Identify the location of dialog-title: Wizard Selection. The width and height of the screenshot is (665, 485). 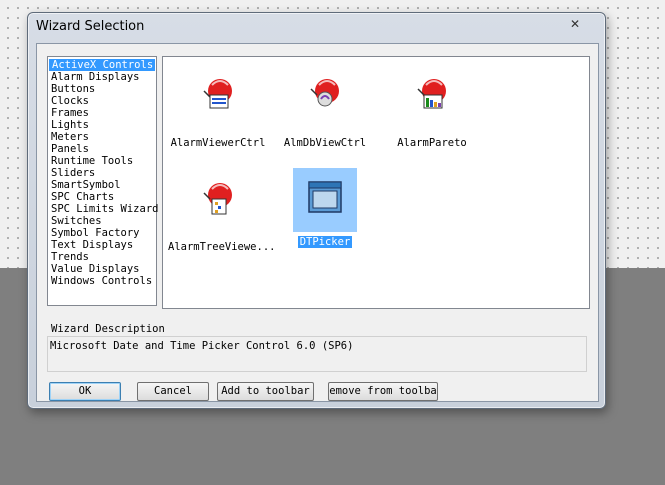
(90, 26).